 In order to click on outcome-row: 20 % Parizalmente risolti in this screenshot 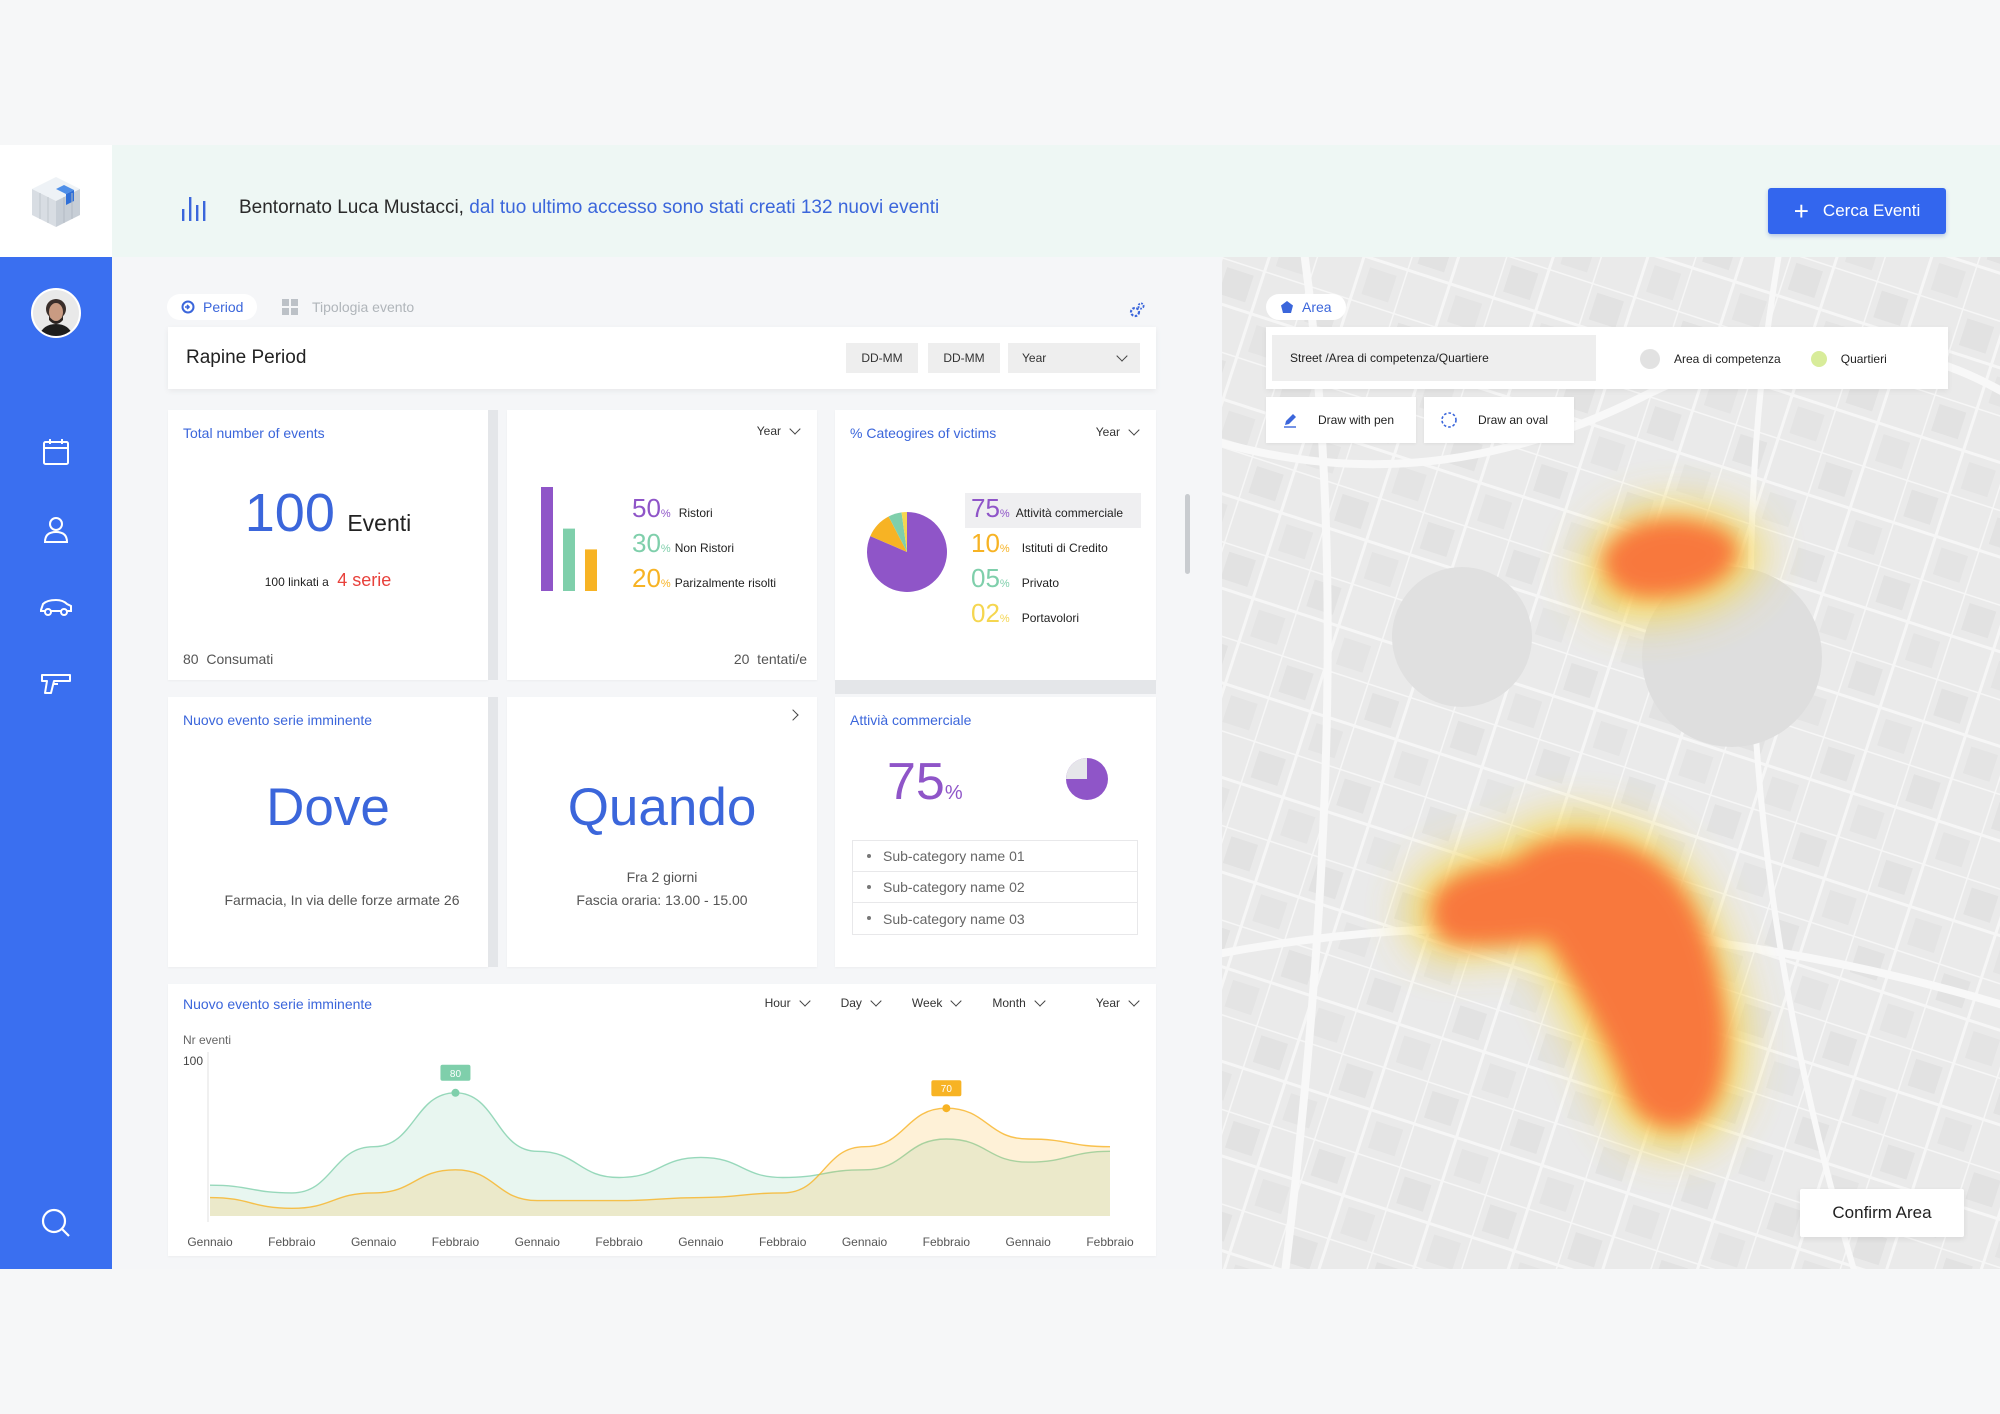, I will do `click(704, 580)`.